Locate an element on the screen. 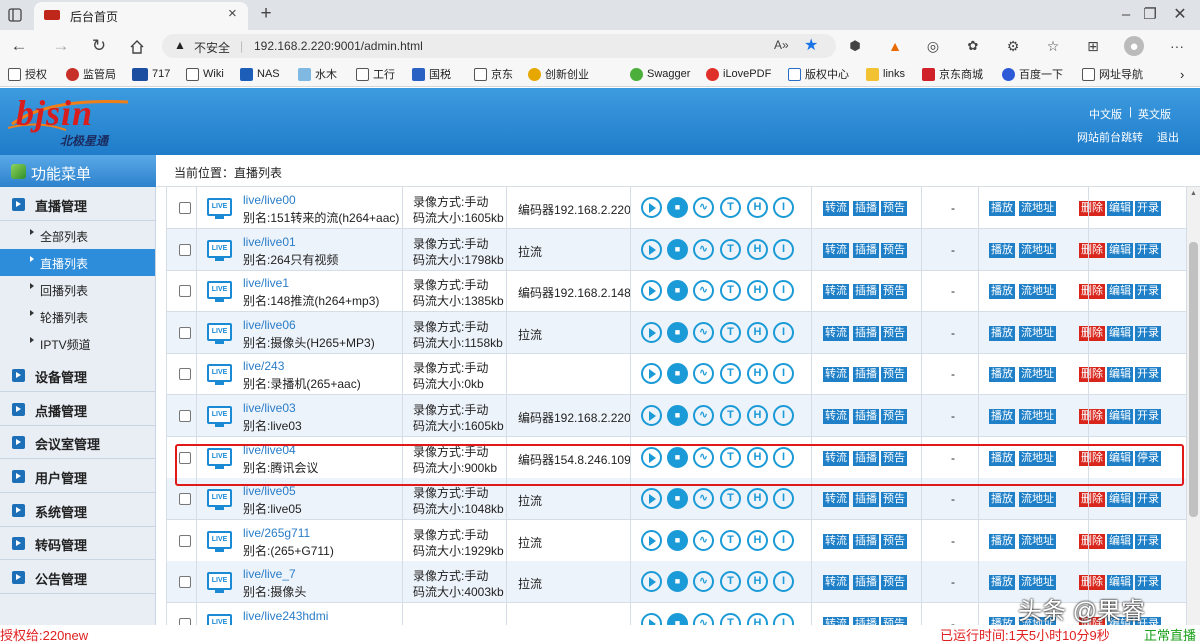 The image size is (1200, 644). sidebar-item-iptv: IPTV频道 is located at coordinates (77, 343).